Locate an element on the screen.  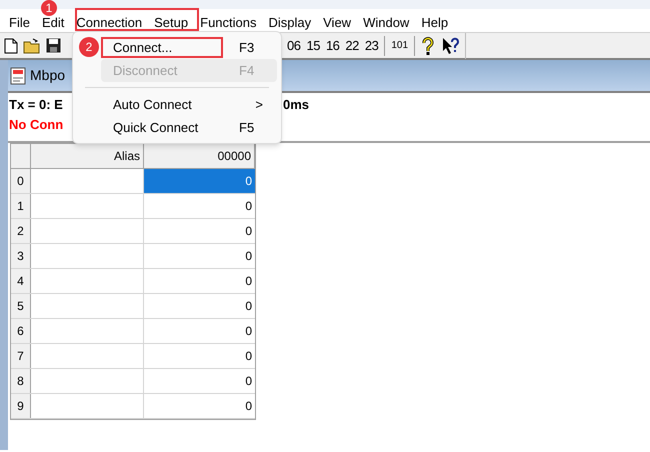
menu-item: Quick Connect F5 is located at coordinates (189, 127).